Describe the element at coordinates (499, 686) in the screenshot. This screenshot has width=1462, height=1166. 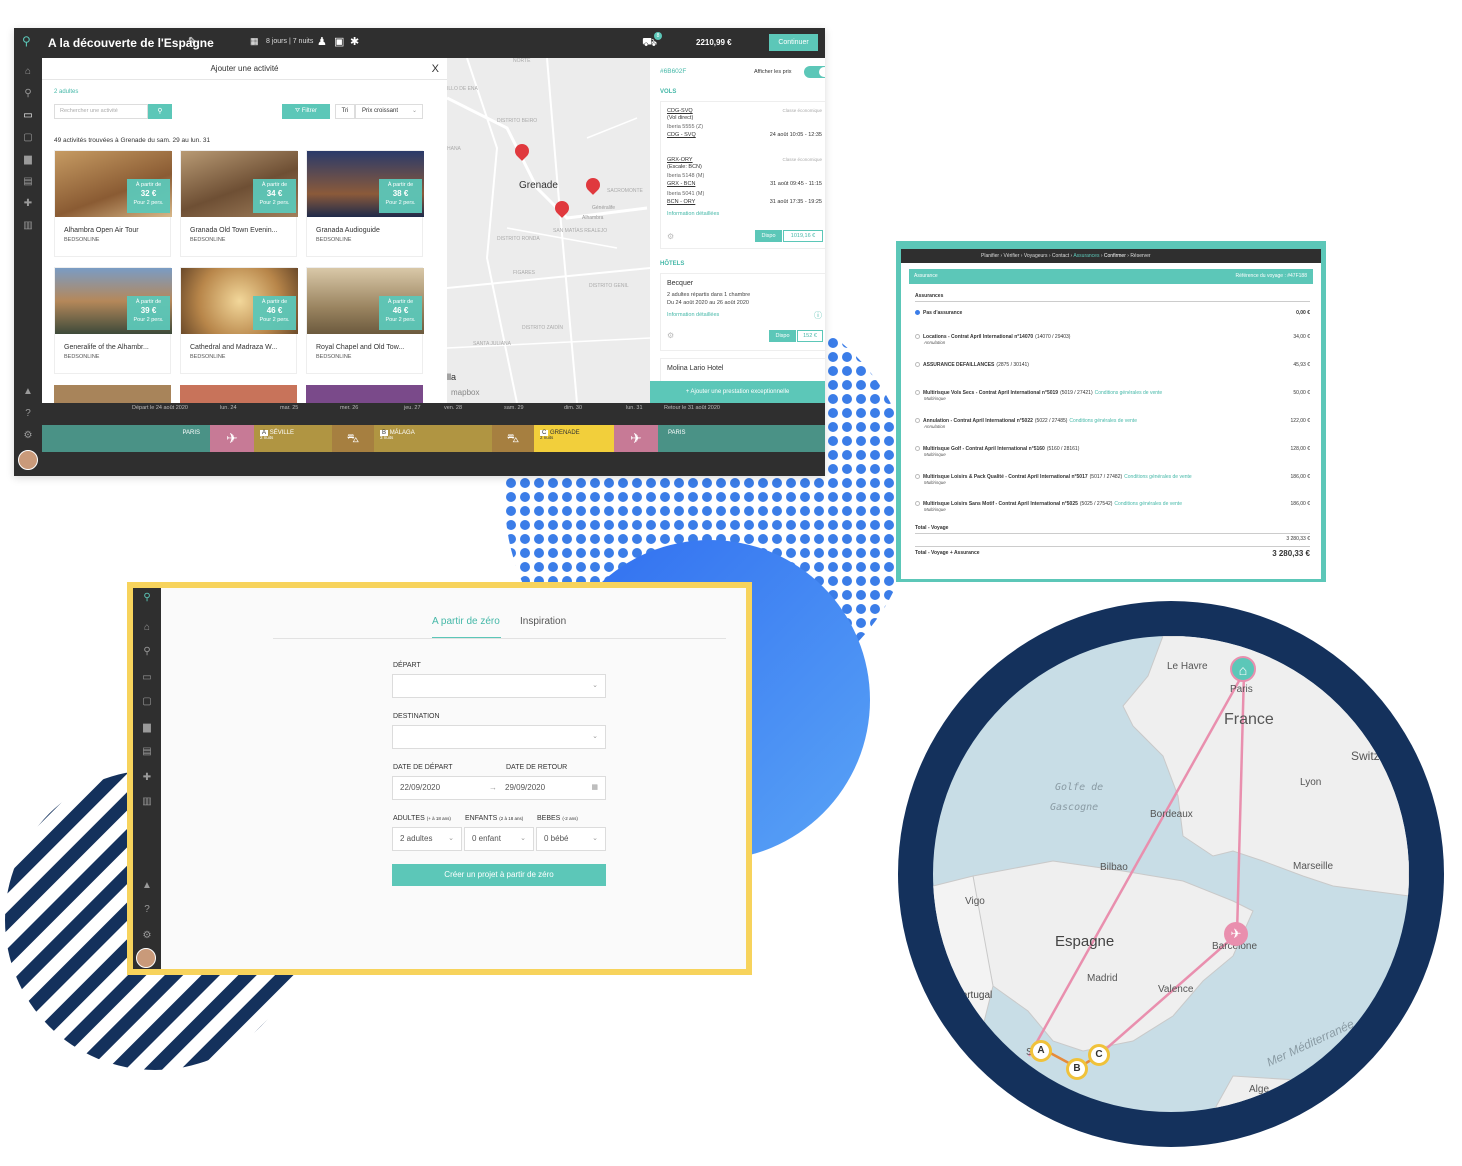
I see `depart-select: ⌄` at that location.